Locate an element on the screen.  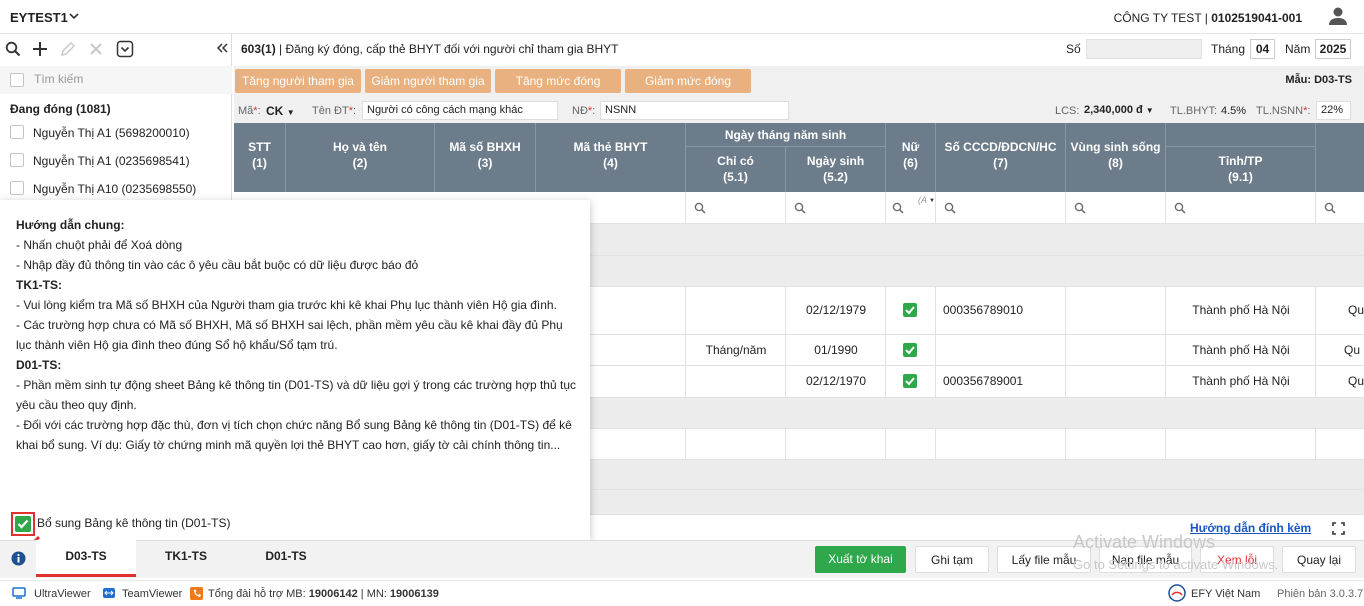
user-icon is located at coordinates (1338, 16).